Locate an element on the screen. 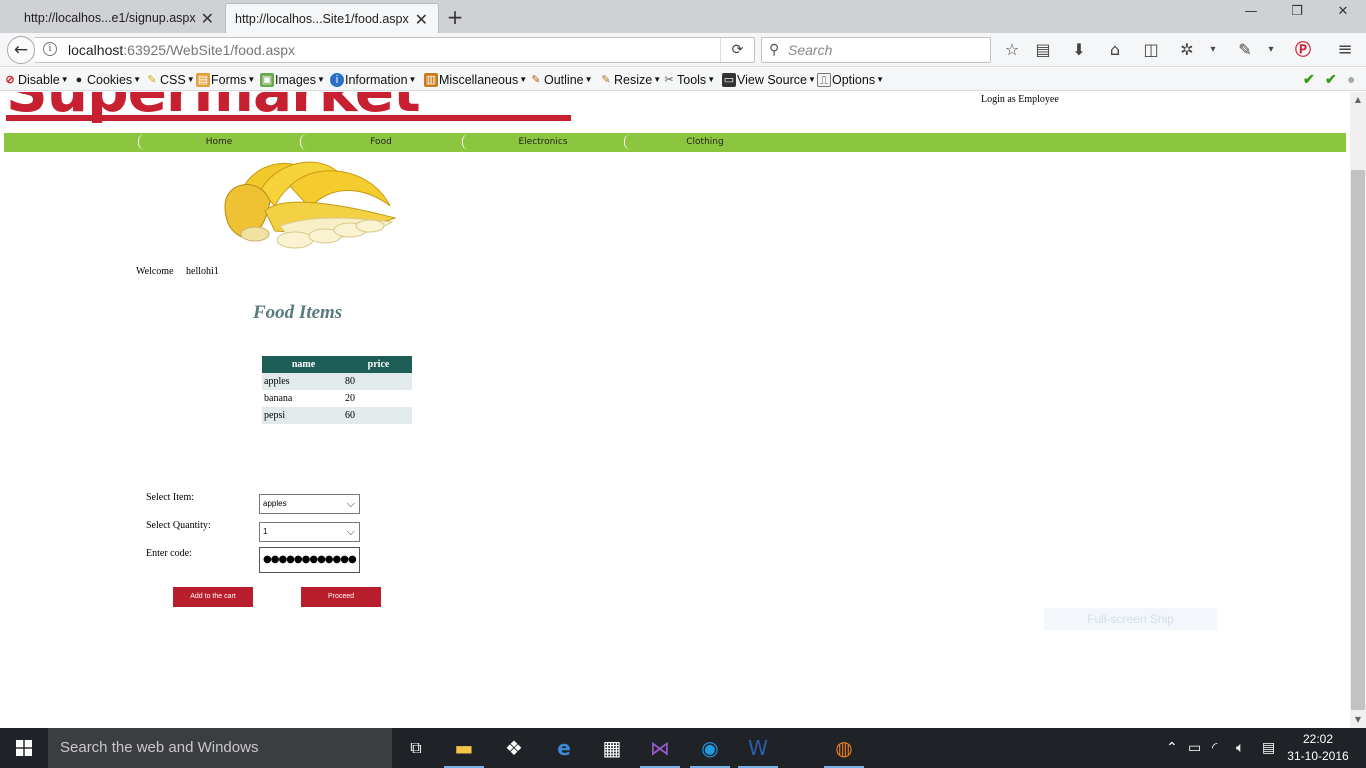 This screenshot has width=1366, height=768. devbar-label: Disable is located at coordinates (39, 79).